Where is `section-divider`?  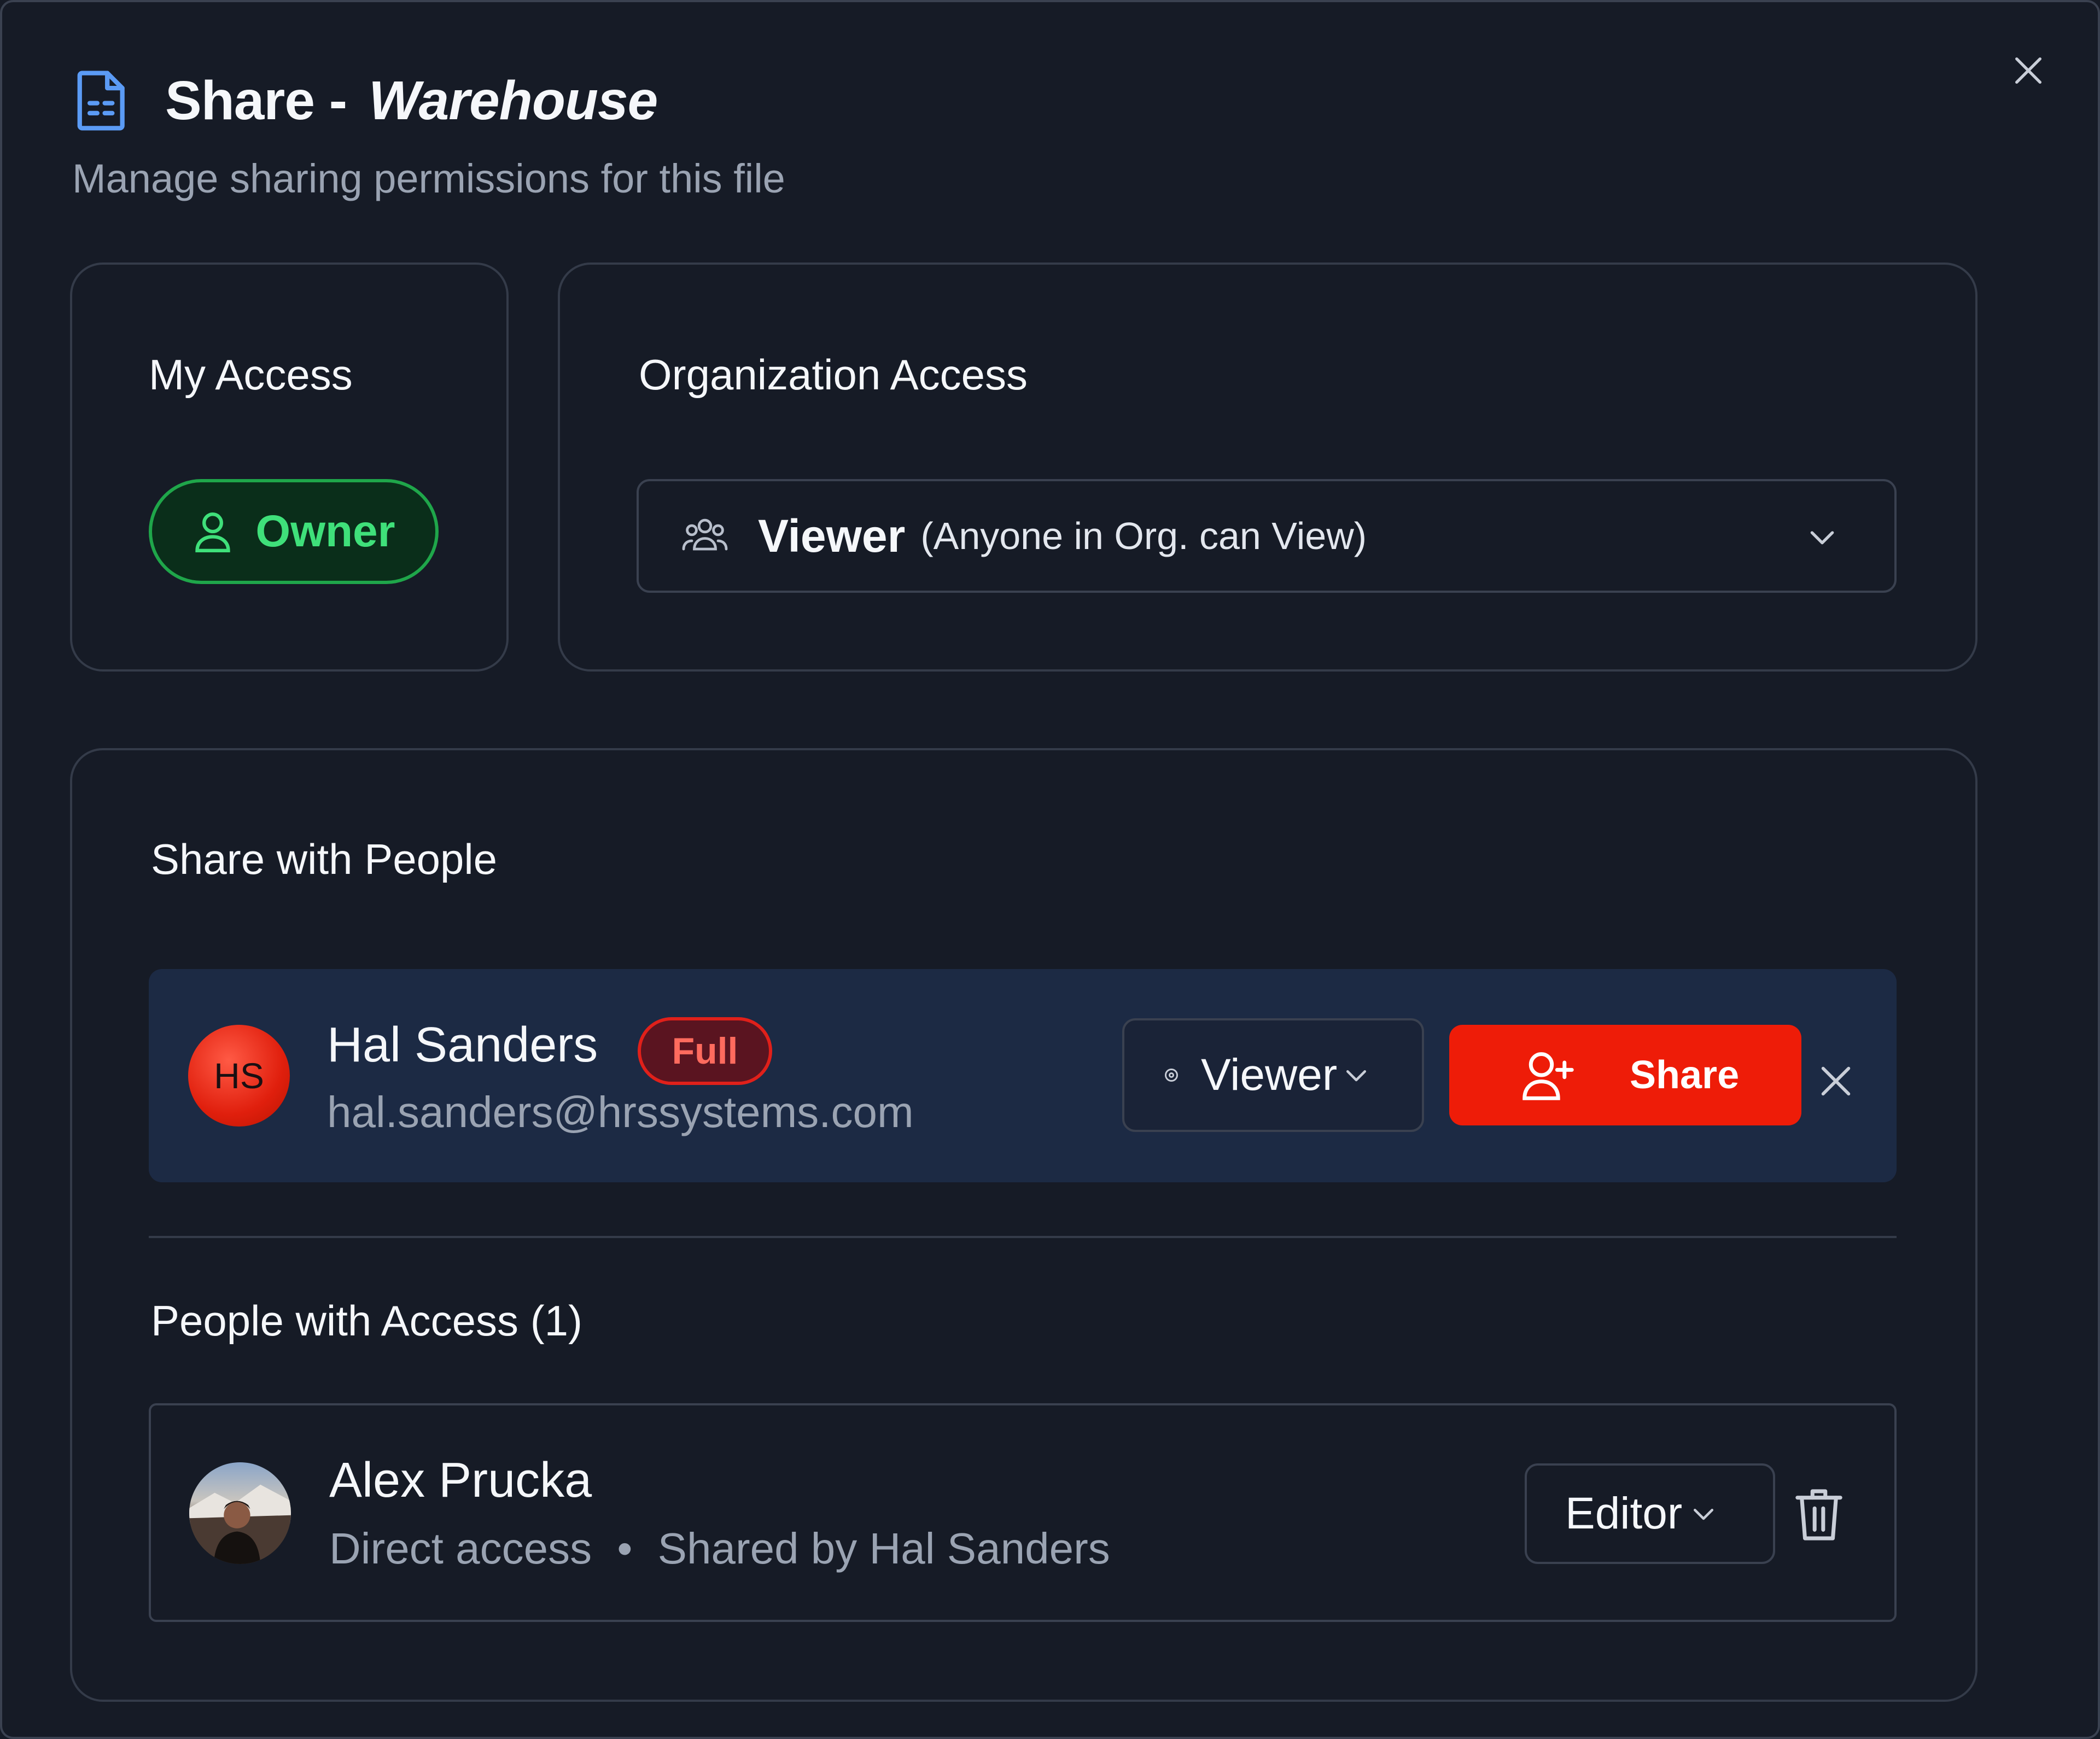 section-divider is located at coordinates (1023, 1237).